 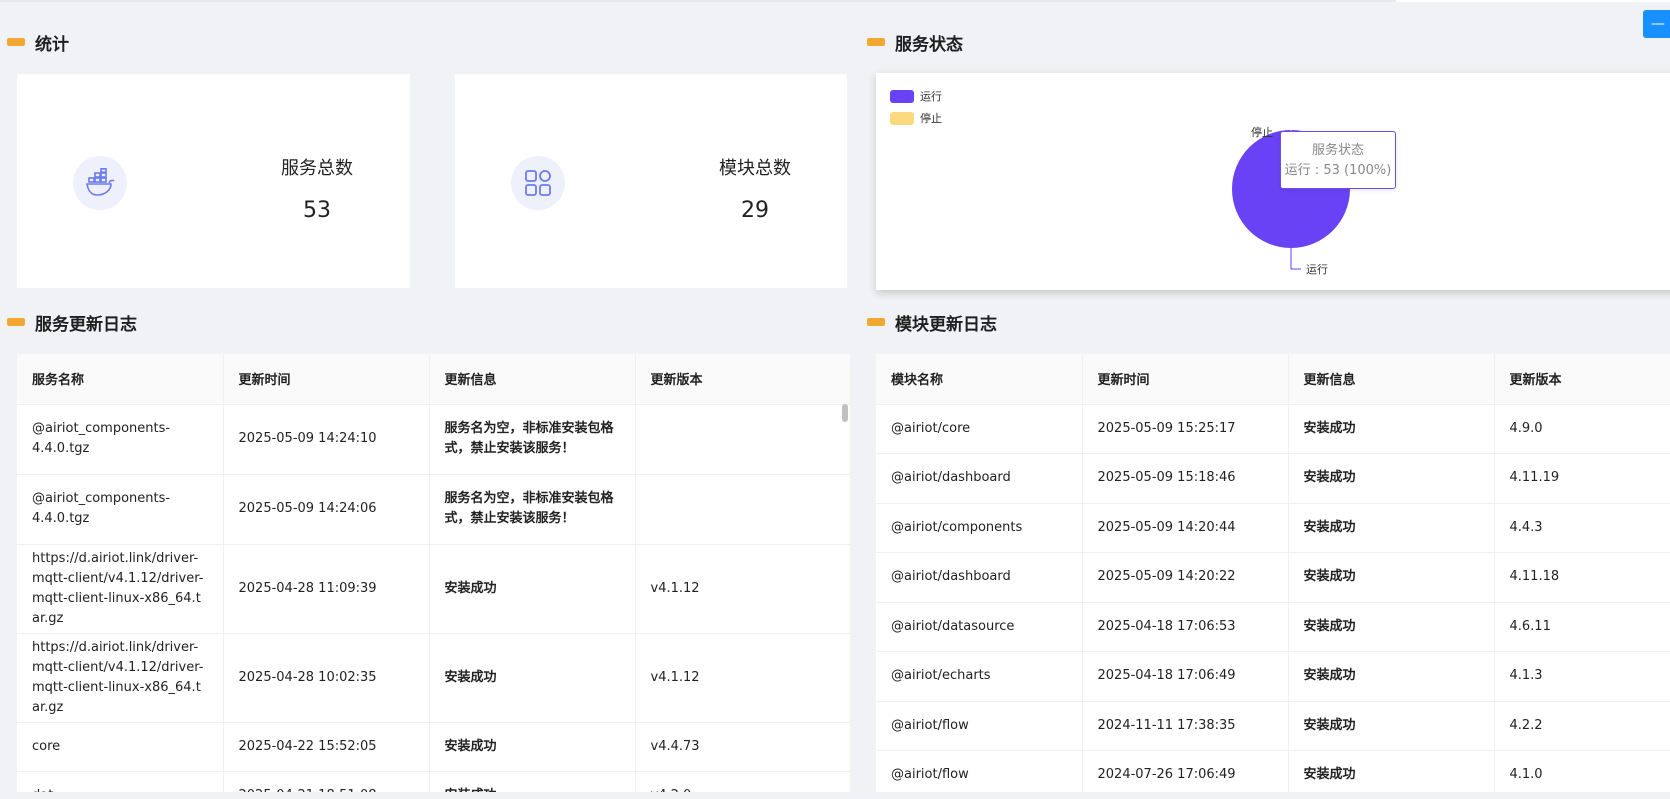 What do you see at coordinates (433, 781) in the screenshot?
I see `table-row: dat 2025-04-21 18:51:08 安装成功 v4.2.0` at bounding box center [433, 781].